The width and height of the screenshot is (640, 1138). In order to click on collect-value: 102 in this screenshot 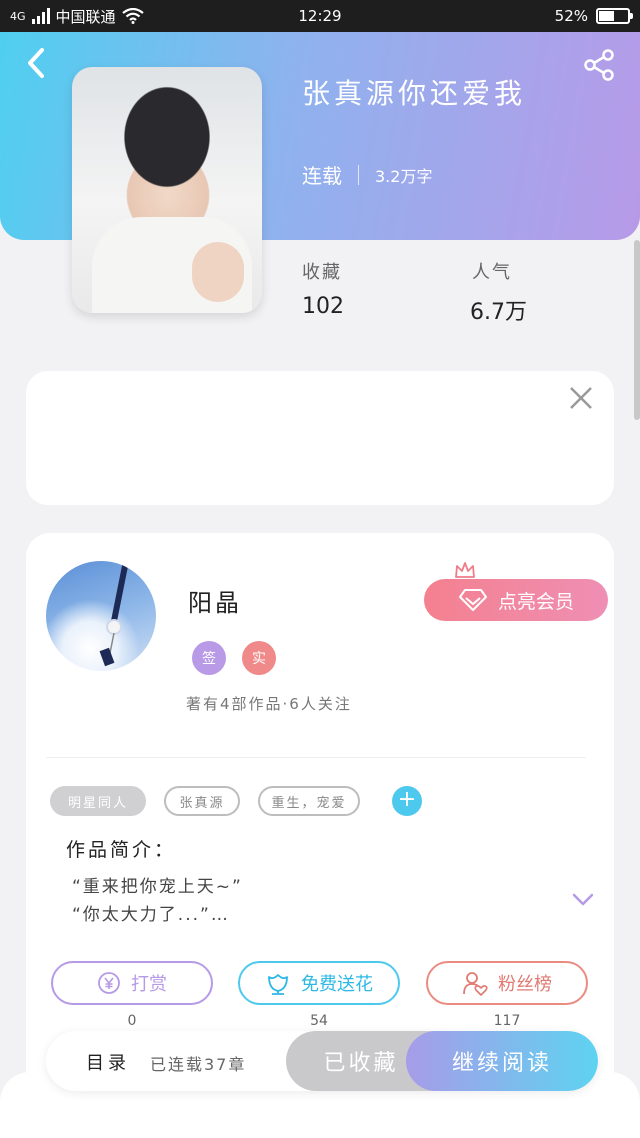, I will do `click(323, 306)`.